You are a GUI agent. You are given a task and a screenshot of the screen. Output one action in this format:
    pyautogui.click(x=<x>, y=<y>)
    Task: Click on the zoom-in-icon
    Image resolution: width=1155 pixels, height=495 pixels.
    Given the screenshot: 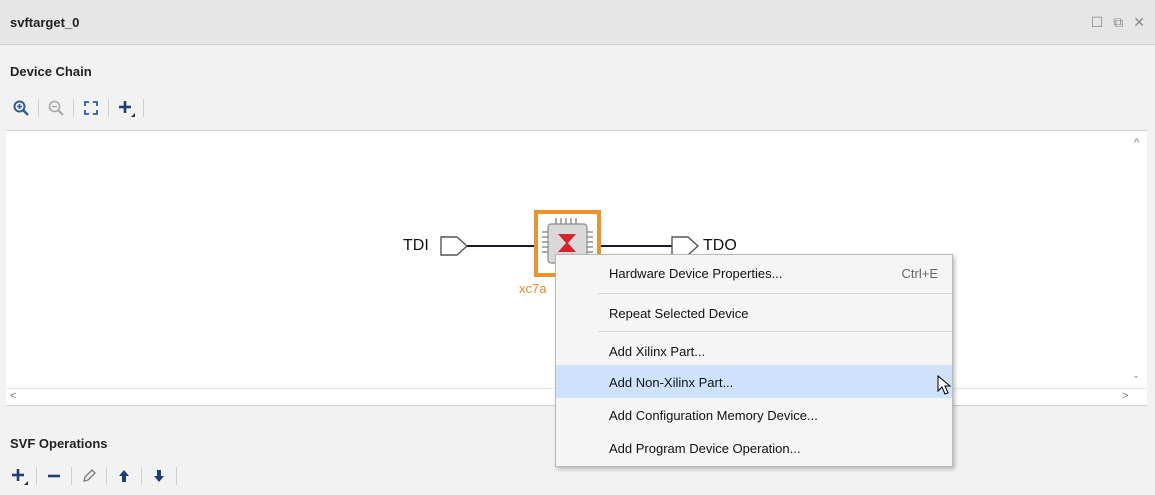 What is the action you would take?
    pyautogui.click(x=21, y=108)
    